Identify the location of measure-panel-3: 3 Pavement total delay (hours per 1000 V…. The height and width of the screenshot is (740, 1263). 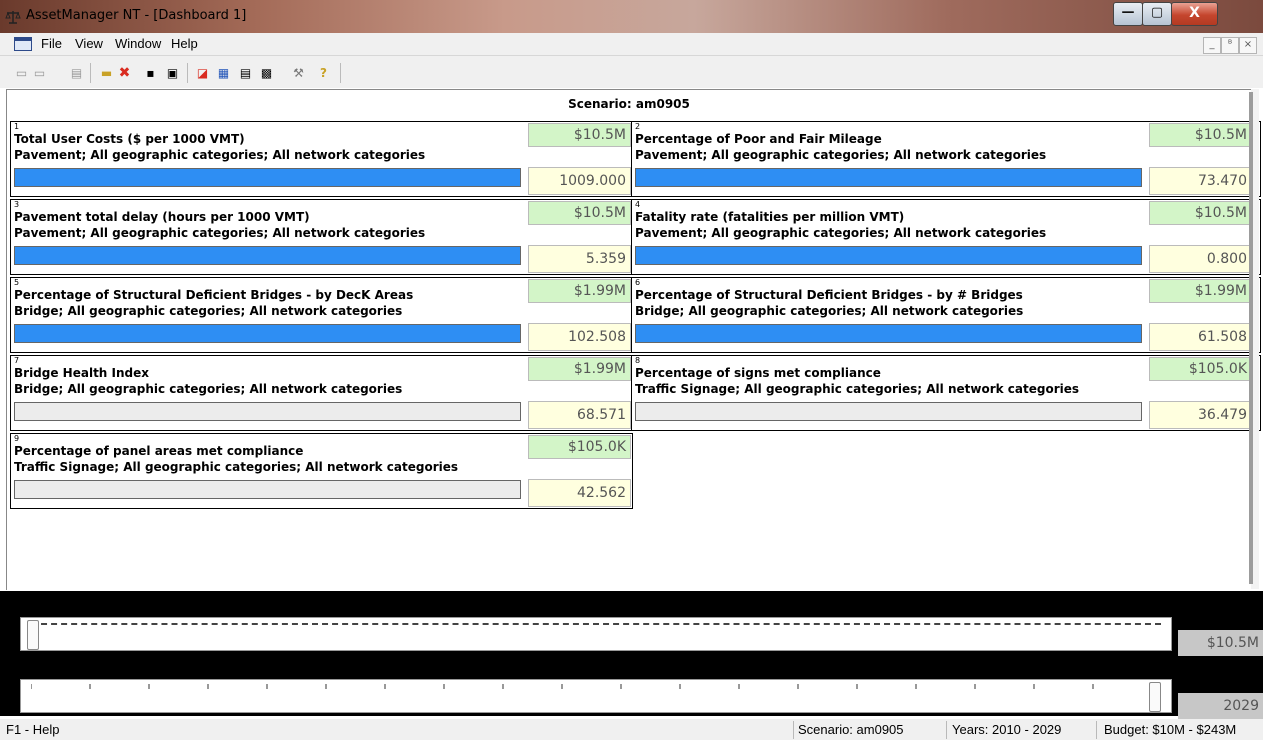
(321, 237).